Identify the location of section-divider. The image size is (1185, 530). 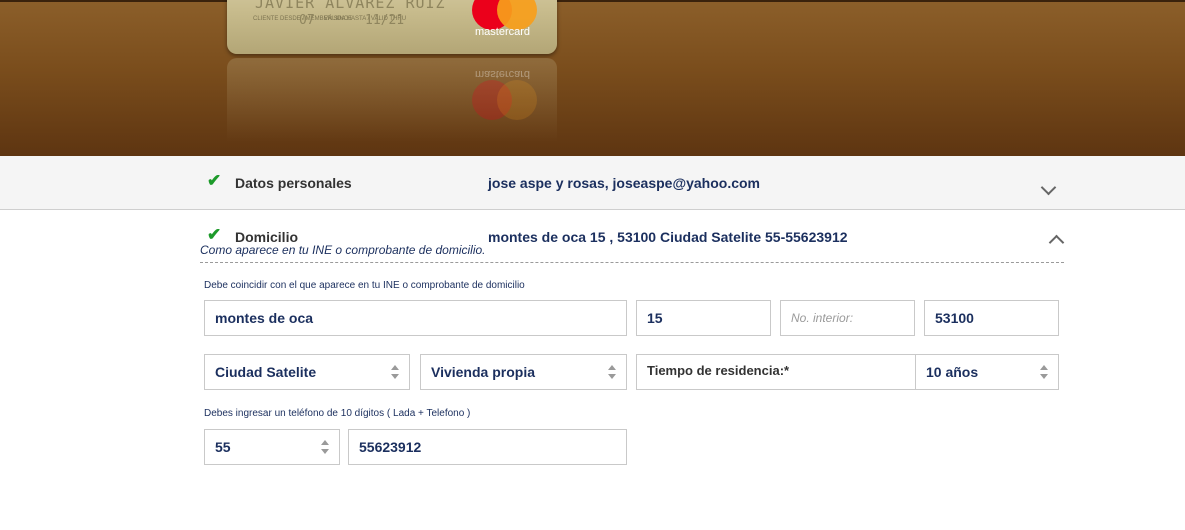
(632, 262).